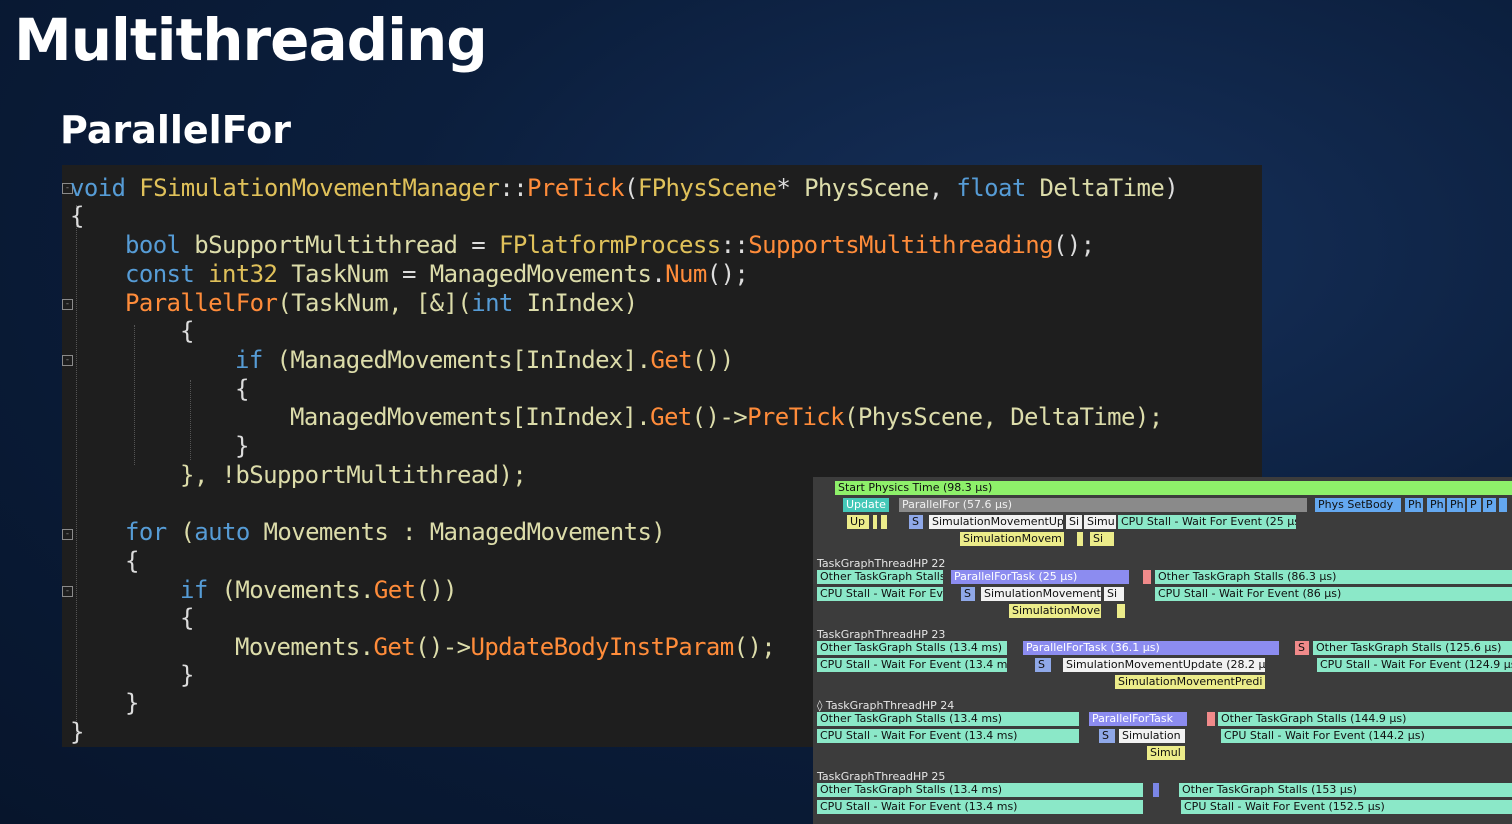 The width and height of the screenshot is (1512, 824). Describe the element at coordinates (1207, 522) in the screenshot. I see `timing-bar-cpu-stall: CPU Stall - Wait For Event (25 µs` at that location.